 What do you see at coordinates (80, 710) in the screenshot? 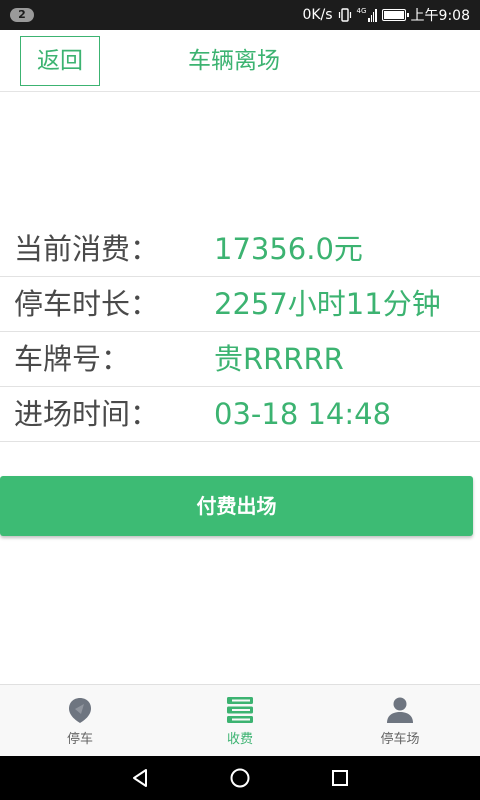
I see `map-pin-icon` at bounding box center [80, 710].